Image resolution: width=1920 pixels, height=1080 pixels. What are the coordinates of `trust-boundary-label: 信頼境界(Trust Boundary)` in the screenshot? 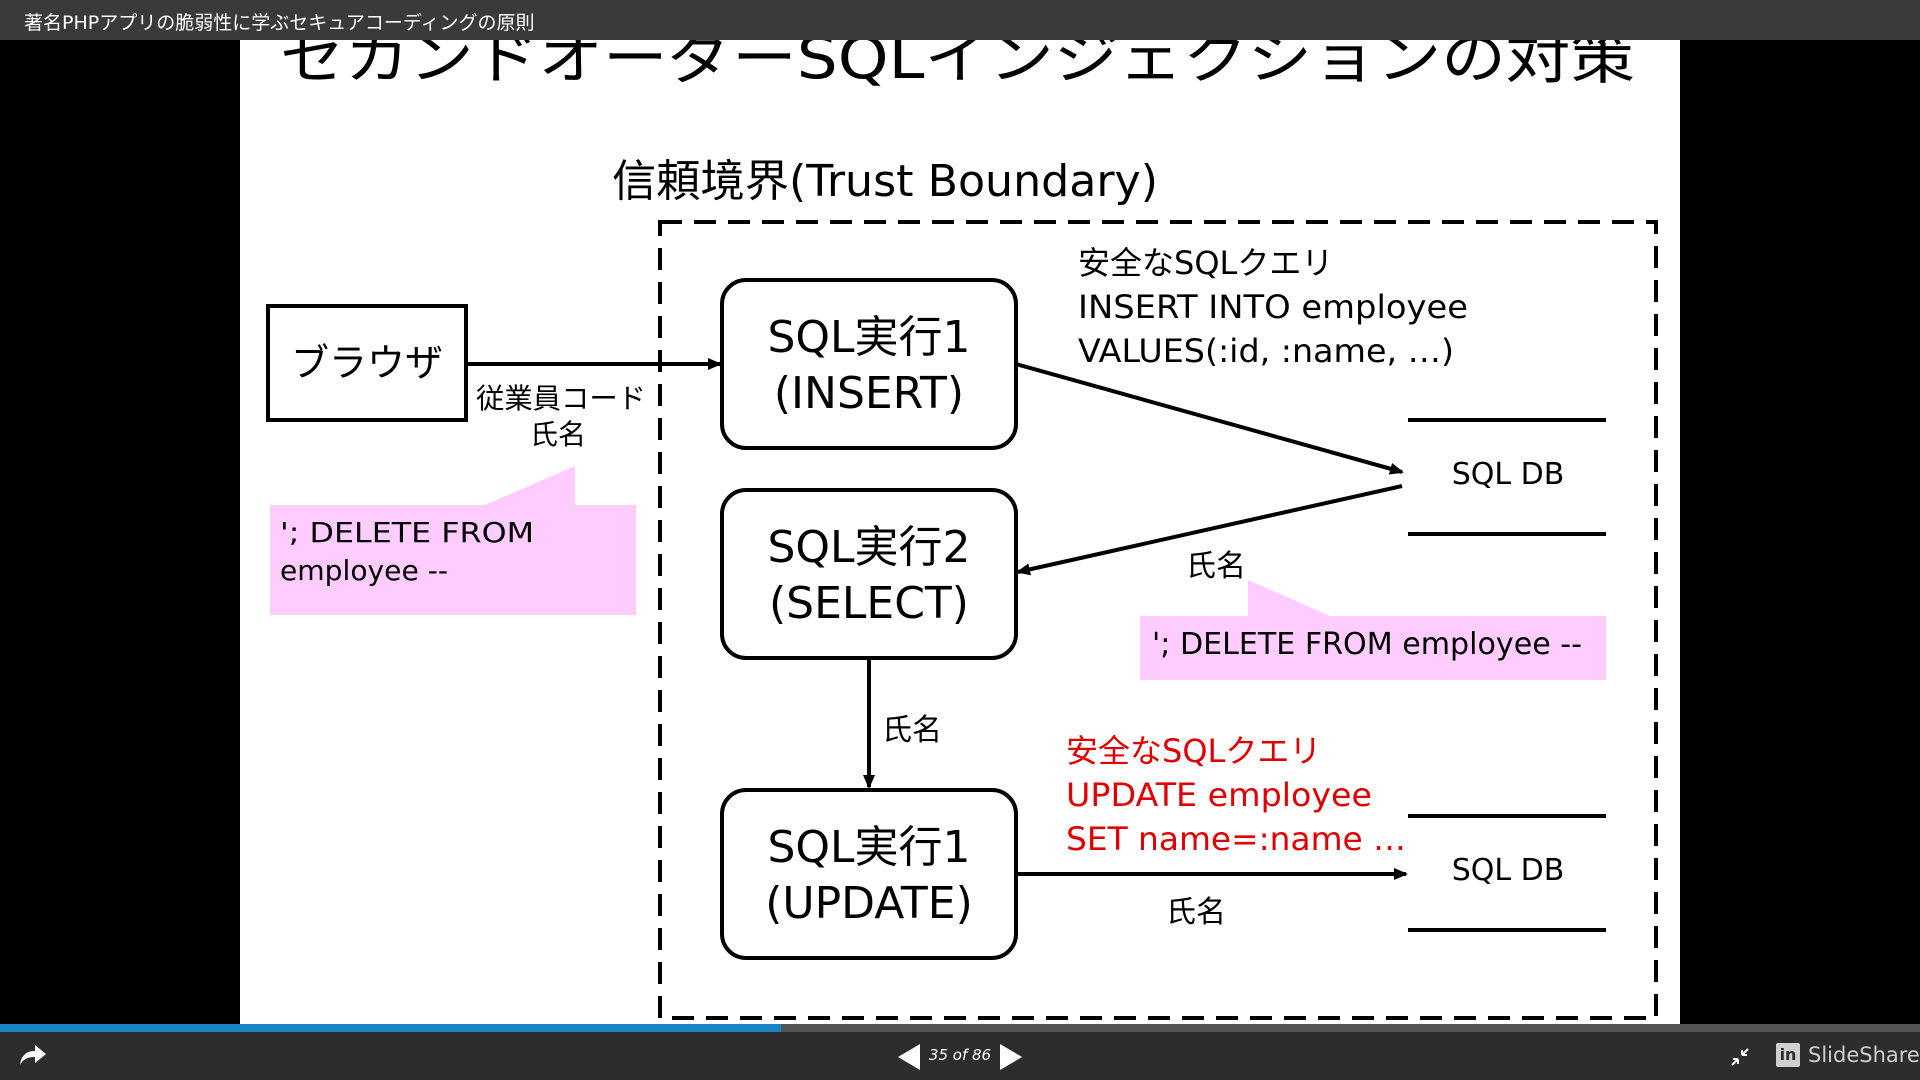 It's located at (885, 181).